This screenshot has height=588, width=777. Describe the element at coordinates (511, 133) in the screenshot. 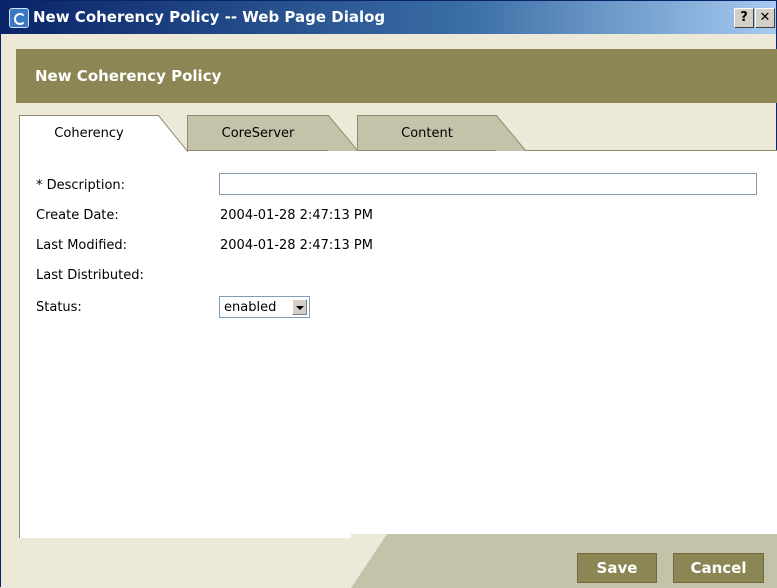

I see `tab-content-slant` at that location.